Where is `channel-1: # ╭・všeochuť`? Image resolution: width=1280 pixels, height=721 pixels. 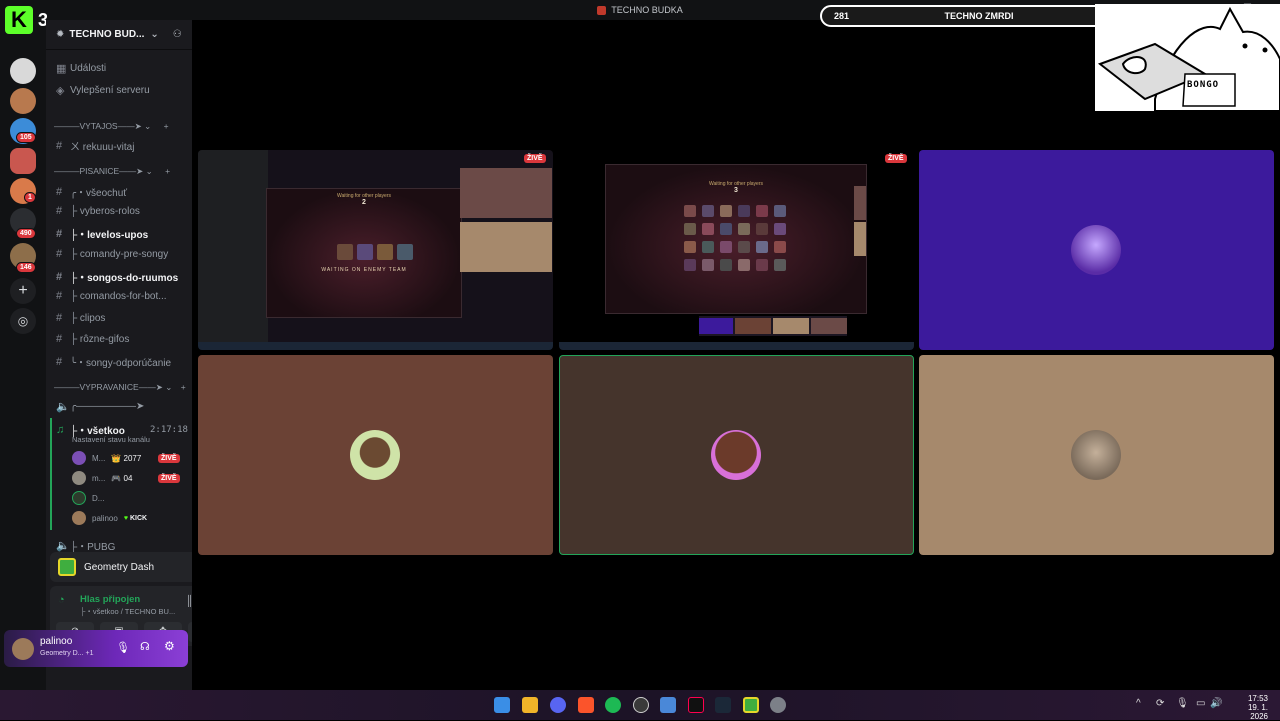
channel-1: # ╭・všeochuť is located at coordinates (91, 192).